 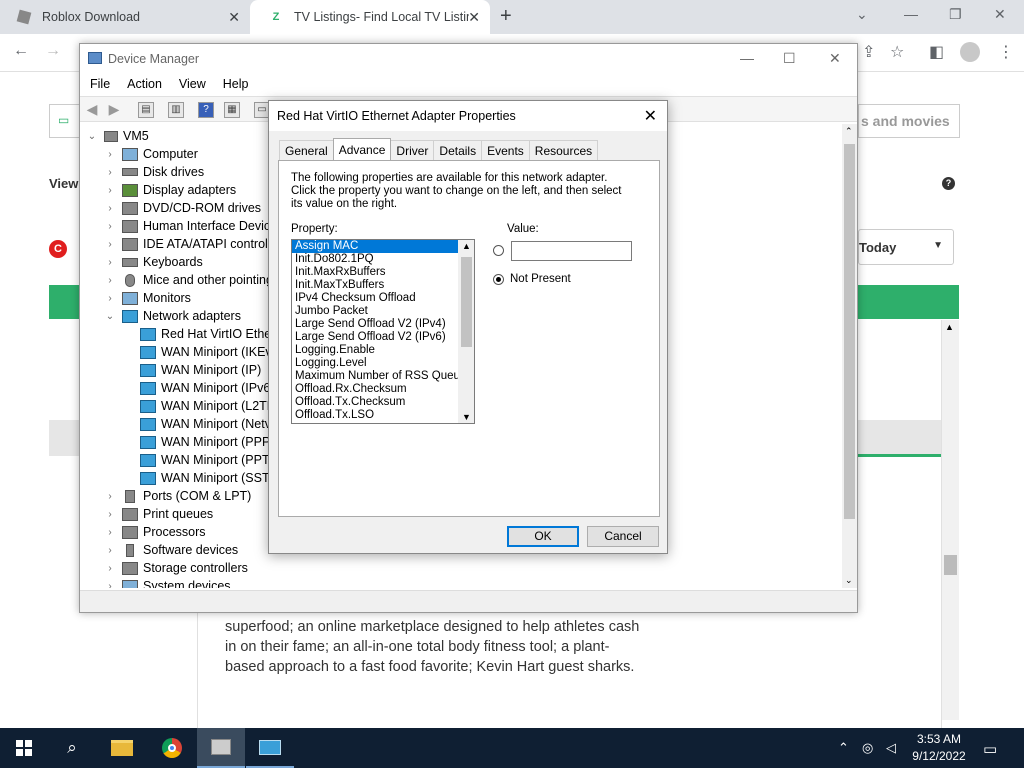 I want to click on property-scrollbar: ▲ ▼, so click(x=466, y=331).